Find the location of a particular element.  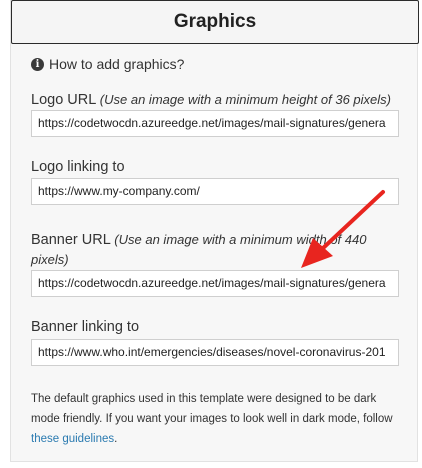

banner-link-label: Banner linking to is located at coordinates (85, 327).